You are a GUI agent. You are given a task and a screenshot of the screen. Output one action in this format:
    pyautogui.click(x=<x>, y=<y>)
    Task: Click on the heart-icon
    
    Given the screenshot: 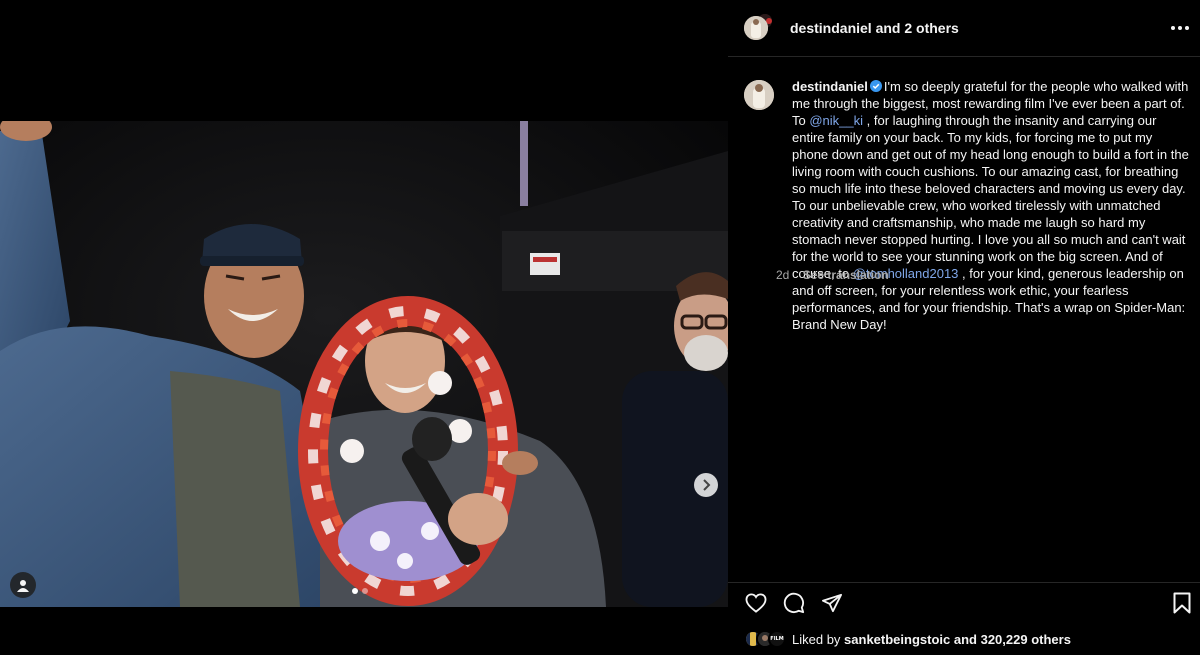 What is the action you would take?
    pyautogui.click(x=756, y=603)
    